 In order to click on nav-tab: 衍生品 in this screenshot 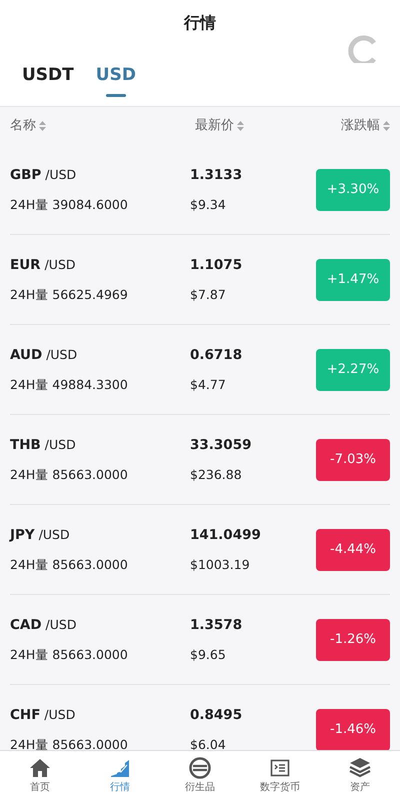, I will do `click(200, 775)`.